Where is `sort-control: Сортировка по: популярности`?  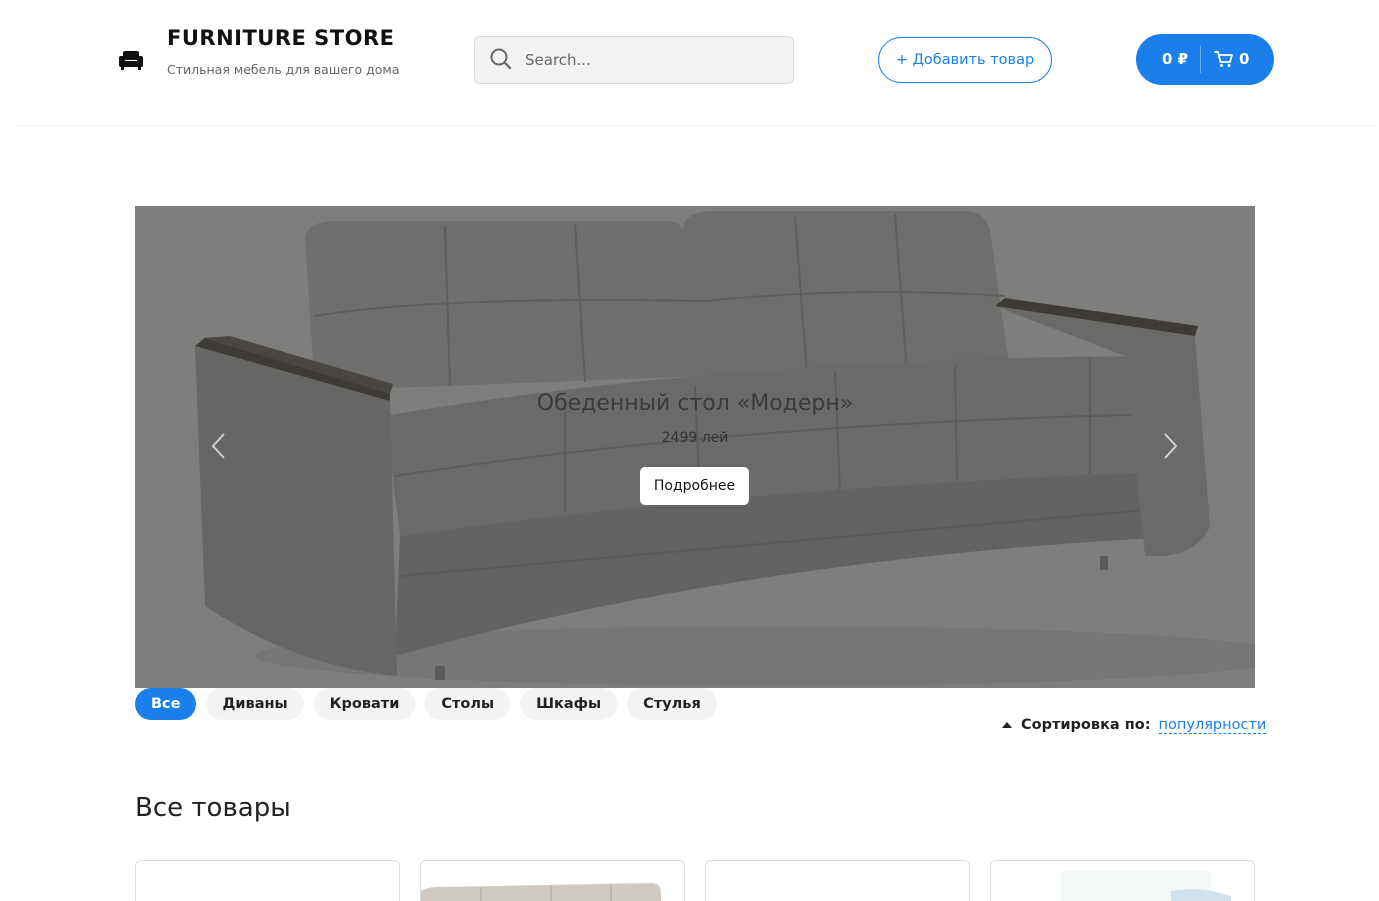 sort-control: Сортировка по: популярности is located at coordinates (1134, 725).